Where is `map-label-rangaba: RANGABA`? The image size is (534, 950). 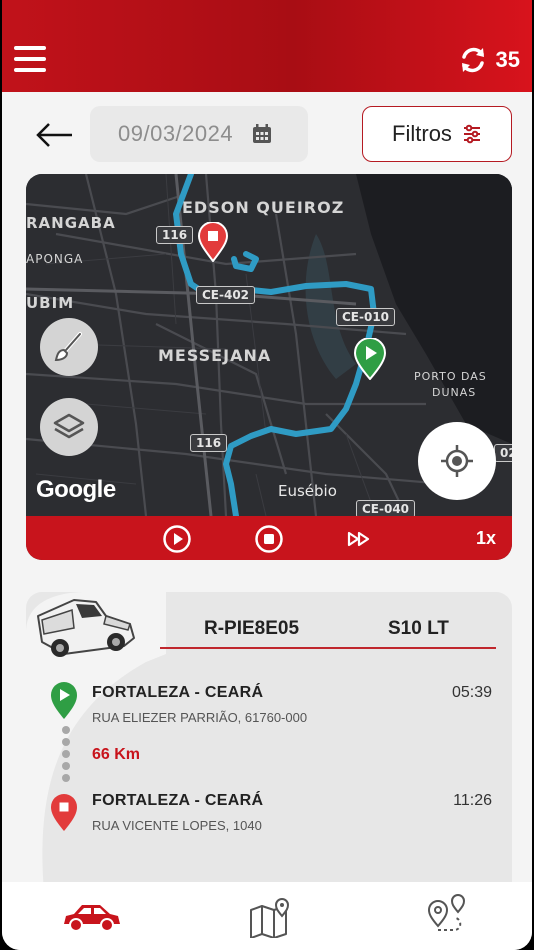 map-label-rangaba: RANGABA is located at coordinates (71, 223).